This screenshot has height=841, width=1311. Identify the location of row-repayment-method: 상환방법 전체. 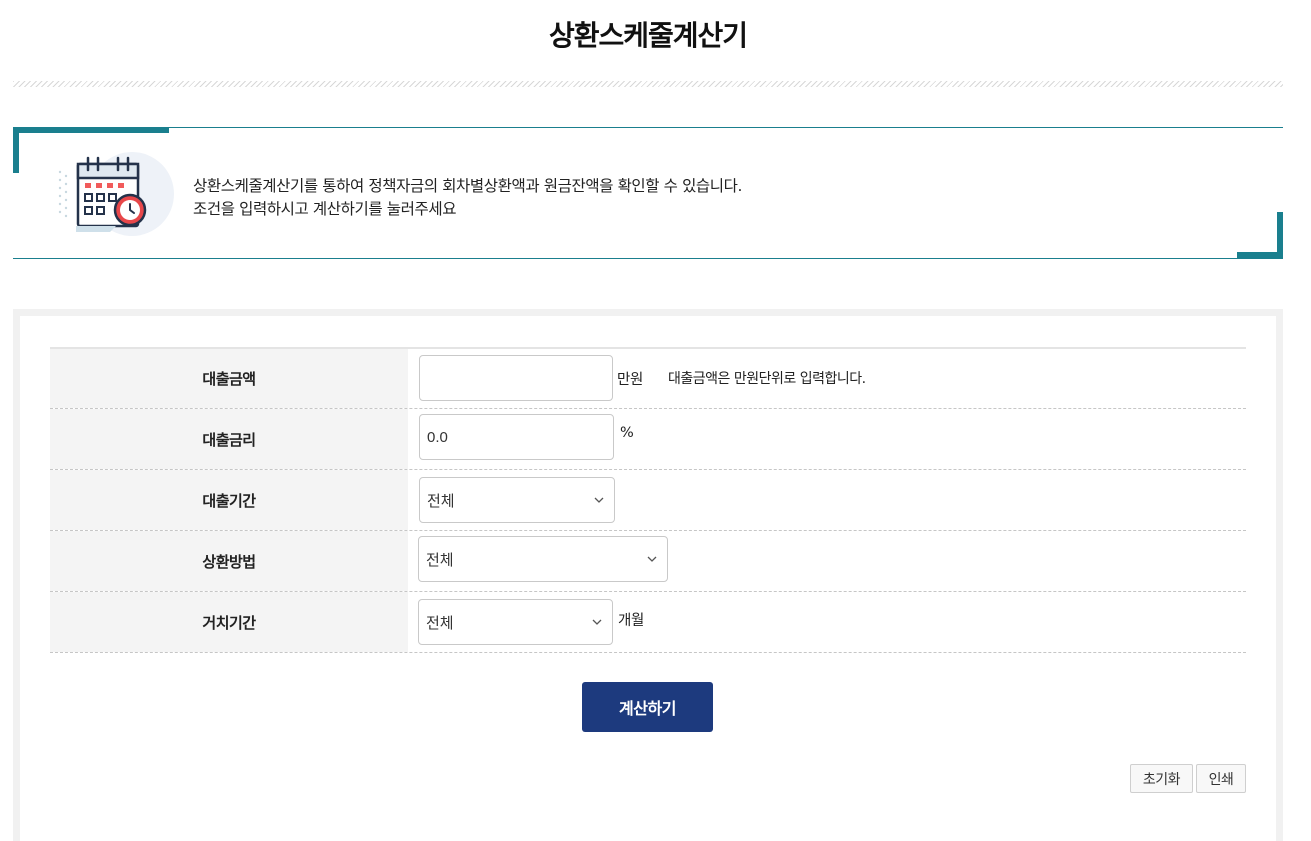
(648, 561).